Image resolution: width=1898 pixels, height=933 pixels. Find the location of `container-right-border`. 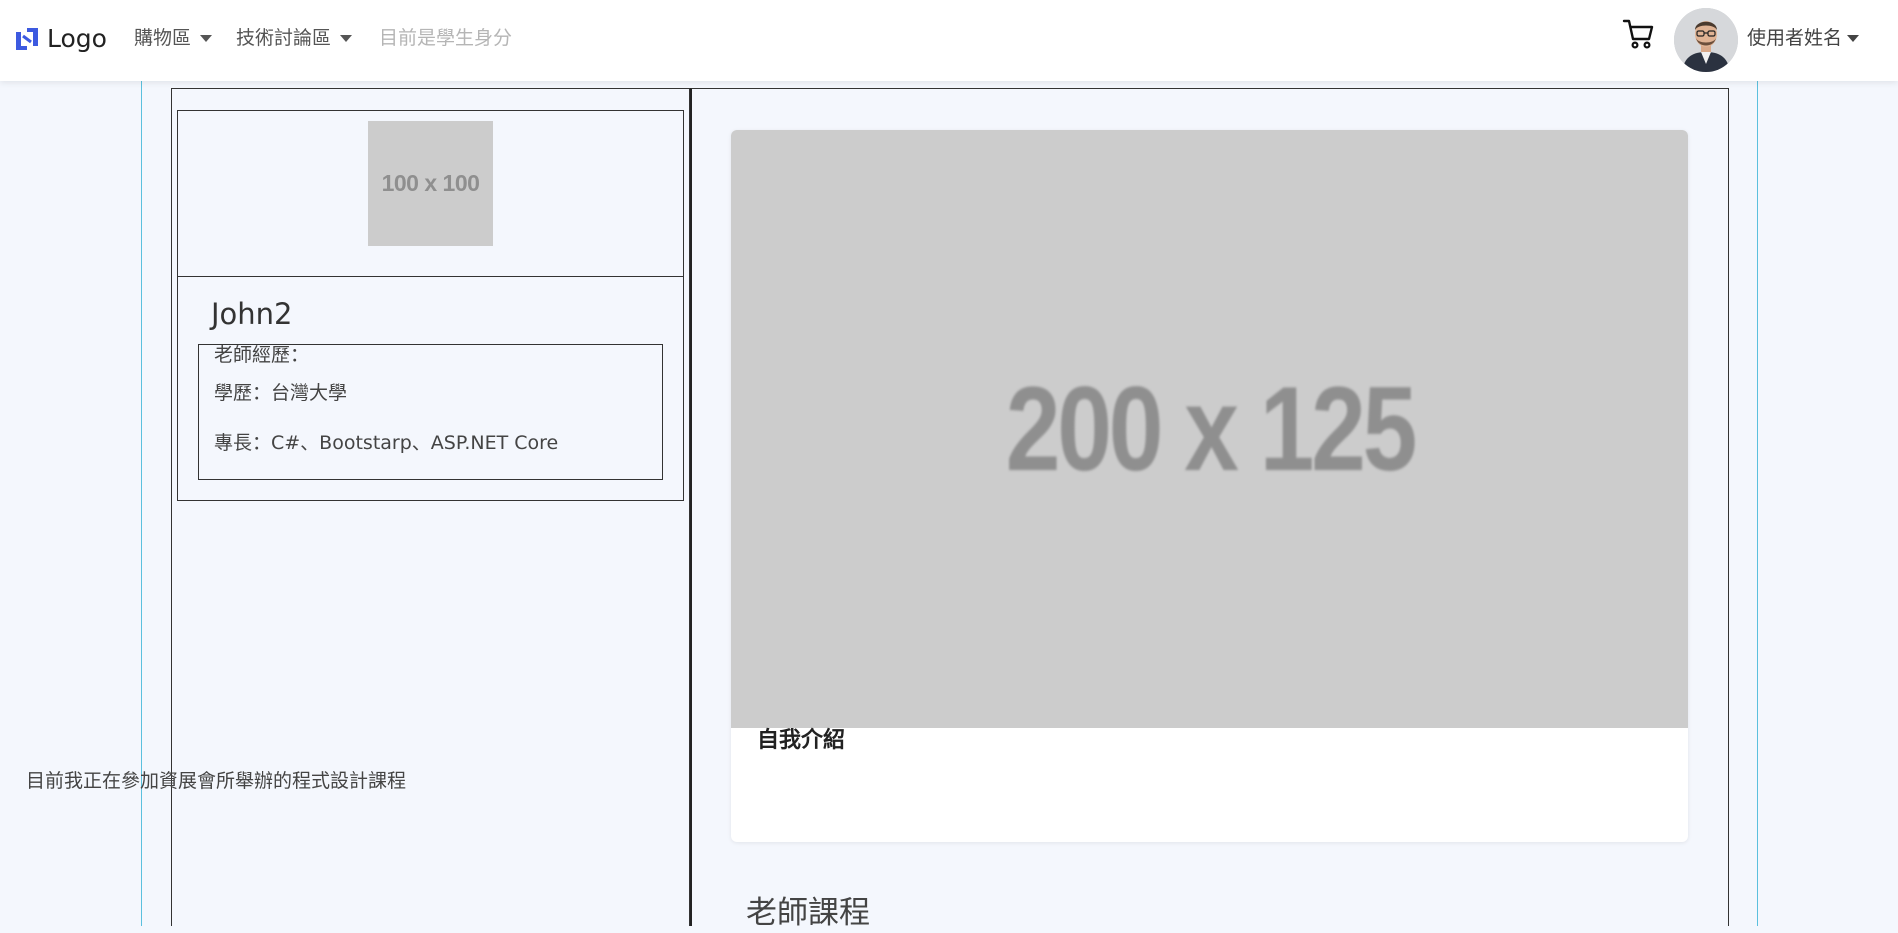

container-right-border is located at coordinates (1757, 503).